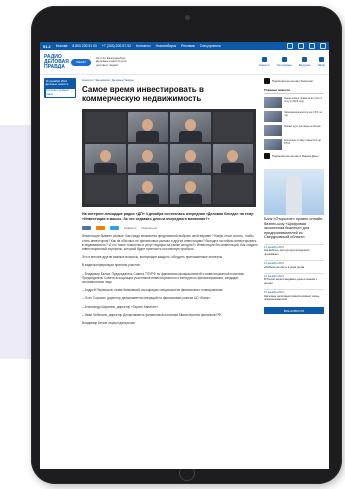 This screenshot has width=345, height=489. What do you see at coordinates (111, 63) in the screenshot?
I see `station-tagline: Деловые новости для деловых людей` at bounding box center [111, 63].